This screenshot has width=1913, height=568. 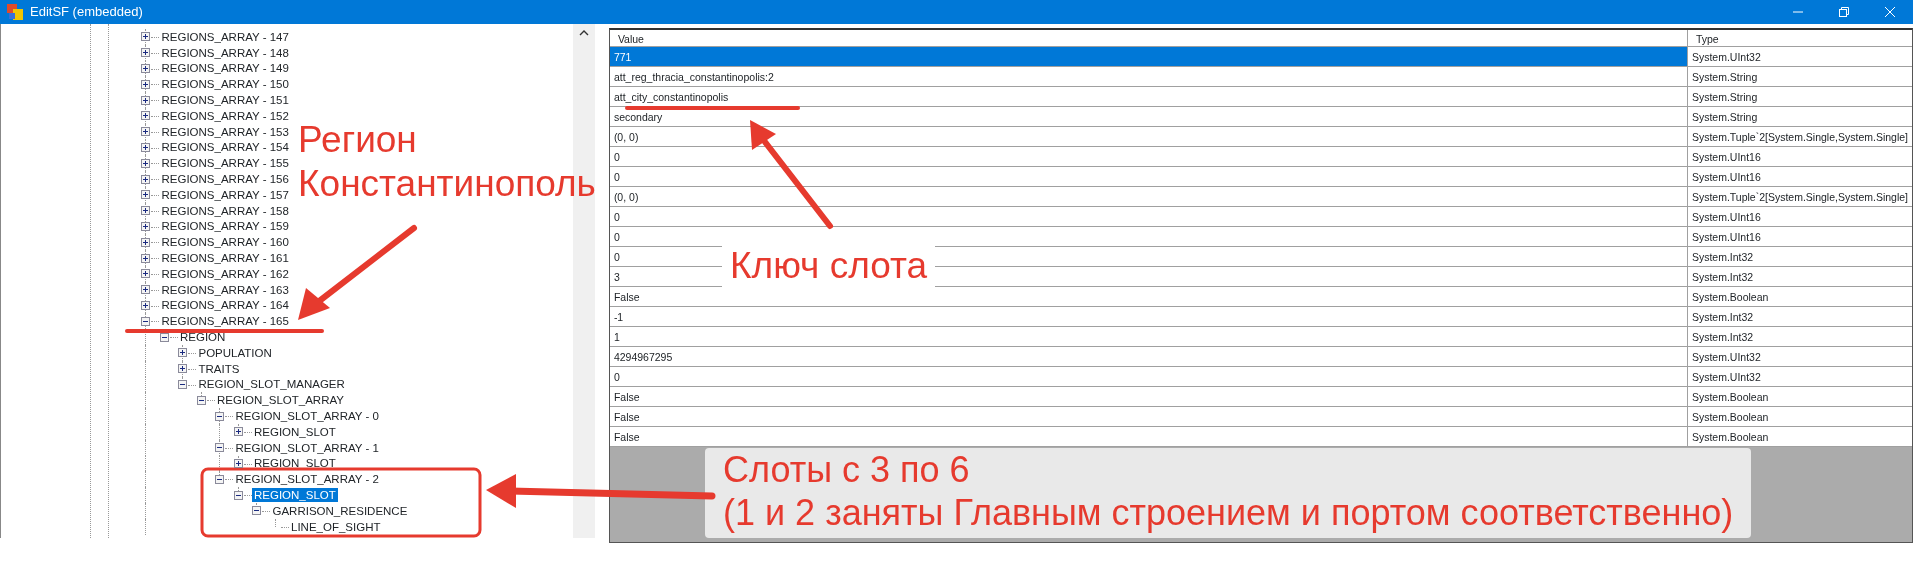 What do you see at coordinates (1148, 56) in the screenshot?
I see `value-cell: 771` at bounding box center [1148, 56].